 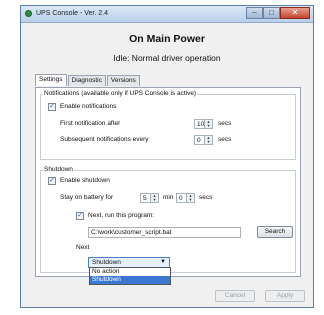 I want to click on tab-diagnostic: Diagnostic, so click(x=86, y=80).